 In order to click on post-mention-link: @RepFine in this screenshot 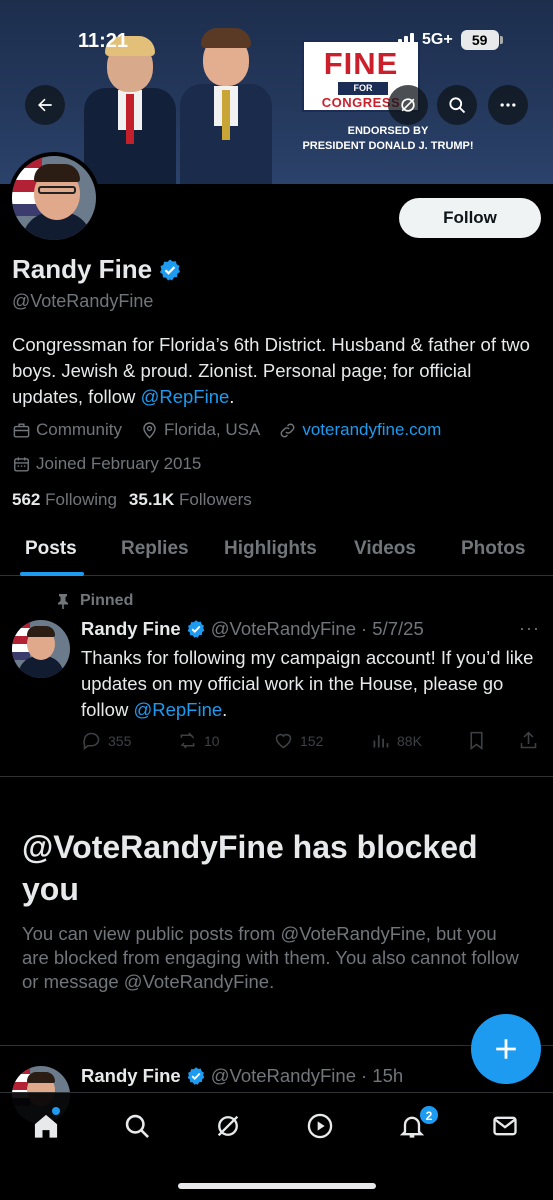, I will do `click(177, 709)`.